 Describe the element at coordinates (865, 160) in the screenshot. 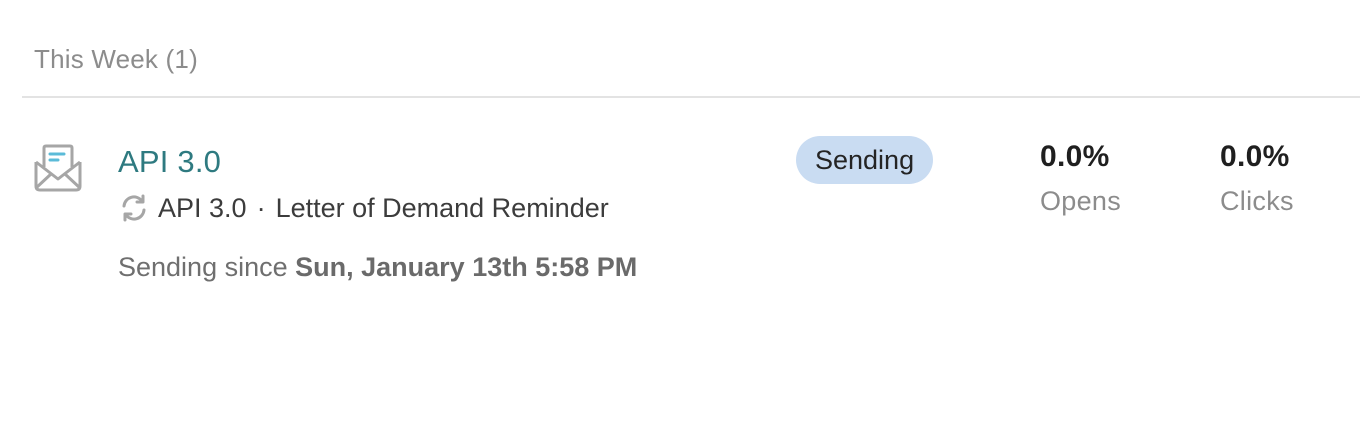

I see `status-badge: Sending` at that location.